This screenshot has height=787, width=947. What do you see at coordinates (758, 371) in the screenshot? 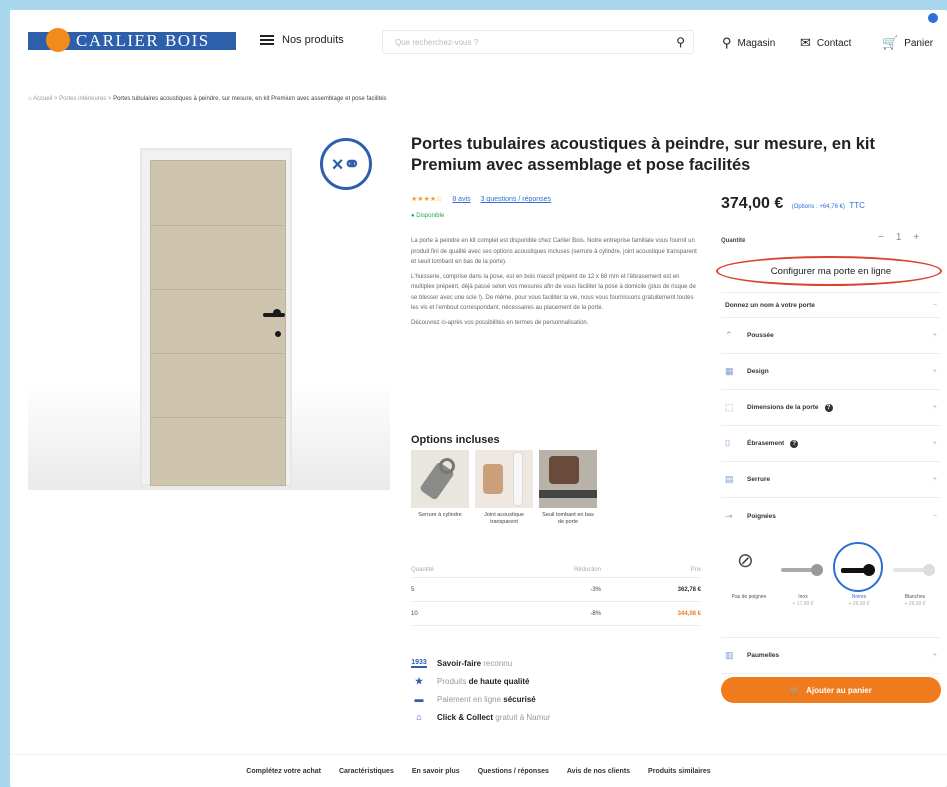
I see `accordion-label: Design` at bounding box center [758, 371].